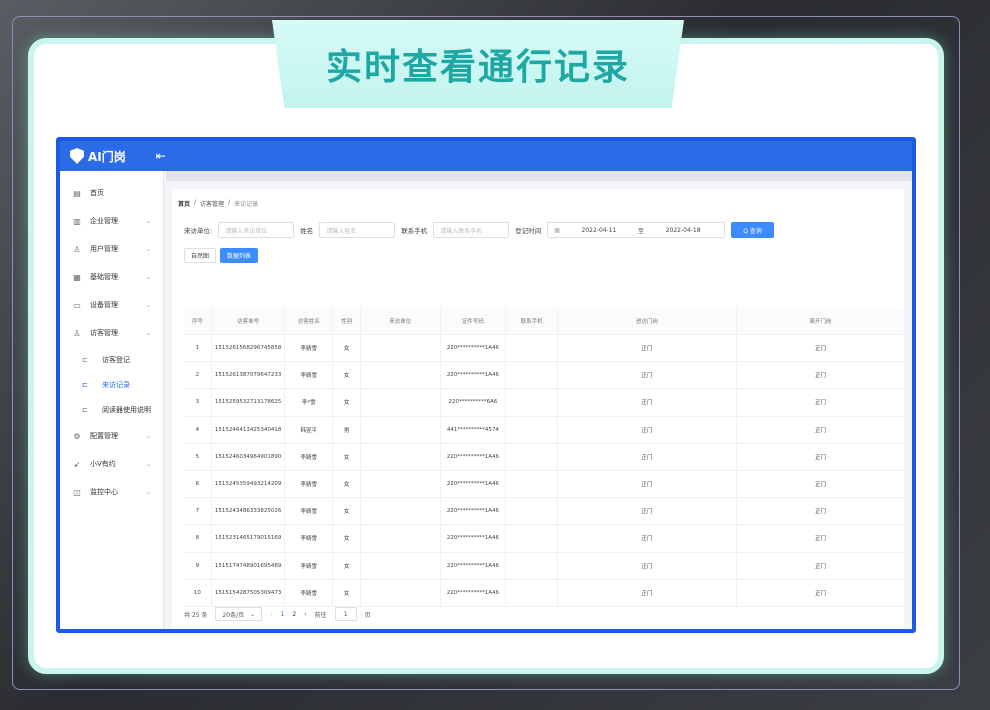 The image size is (990, 710). Describe the element at coordinates (198, 538) in the screenshot. I see `table-cell: 8` at that location.